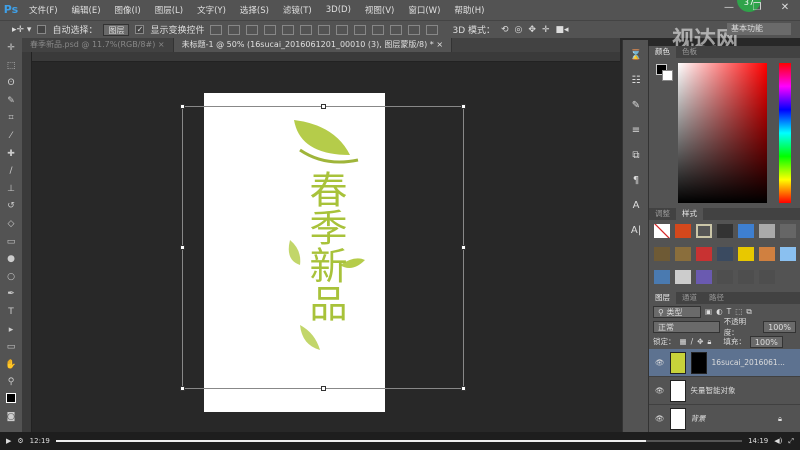 This screenshot has width=800, height=450. Describe the element at coordinates (254, 10) in the screenshot. I see `menu-select: 选择(S)` at that location.